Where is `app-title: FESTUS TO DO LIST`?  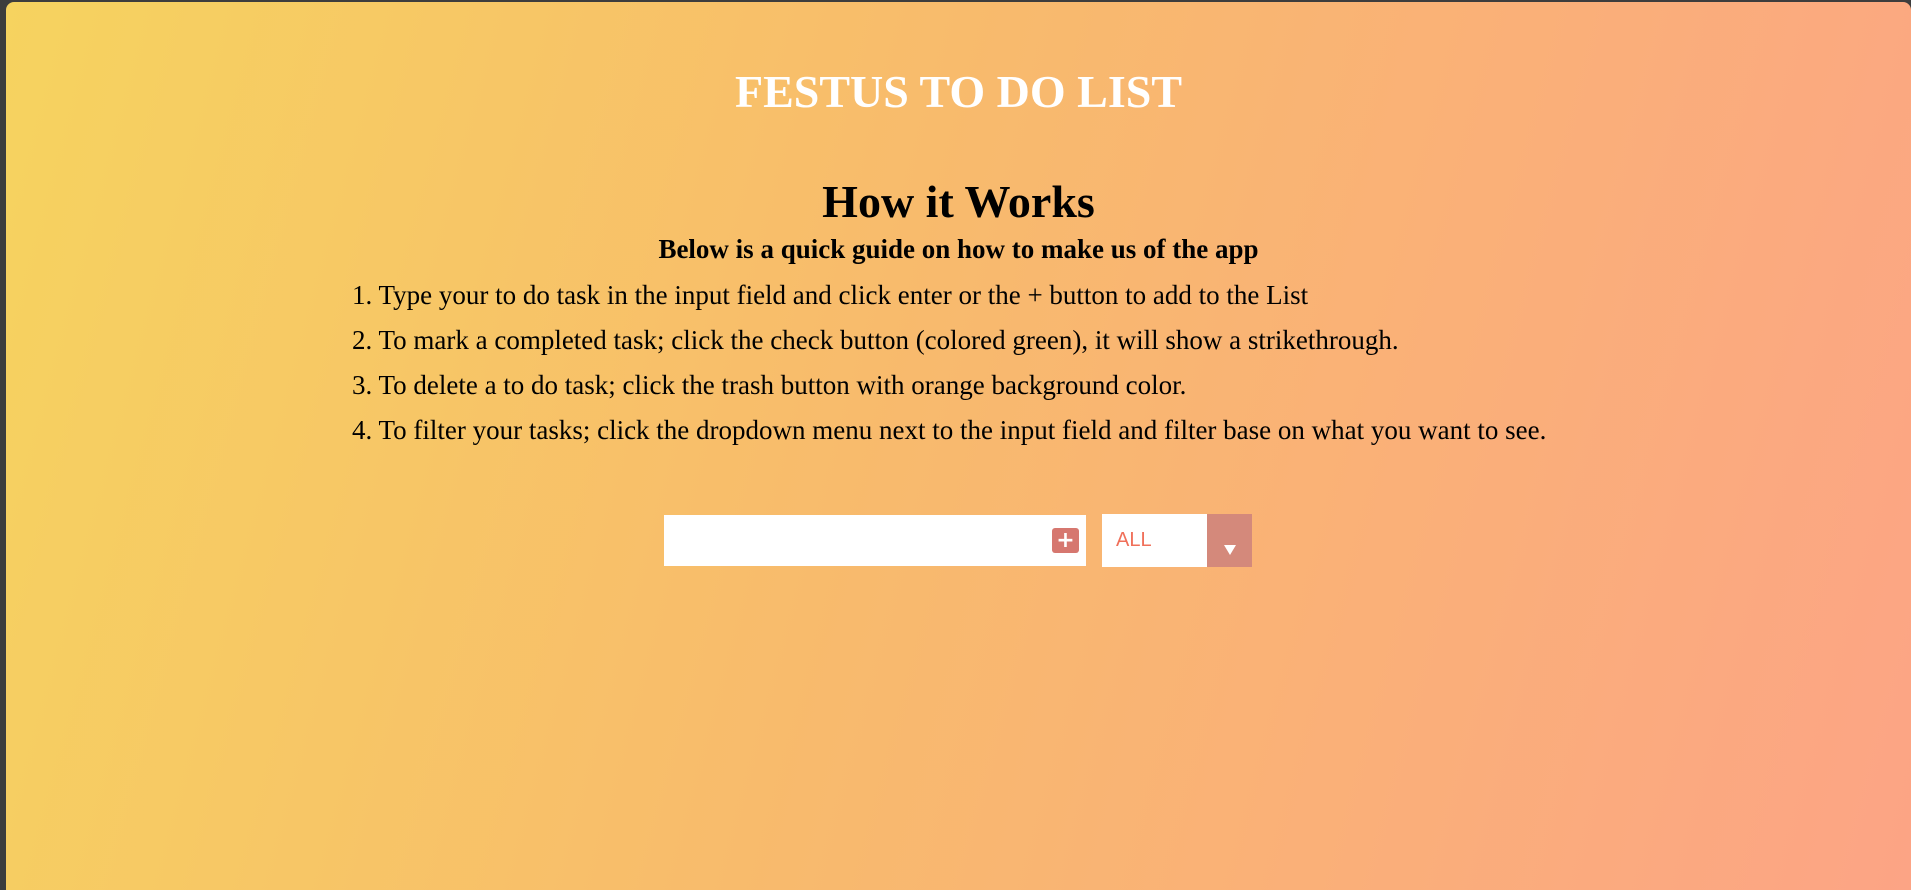
app-title: FESTUS TO DO LIST is located at coordinates (958, 91).